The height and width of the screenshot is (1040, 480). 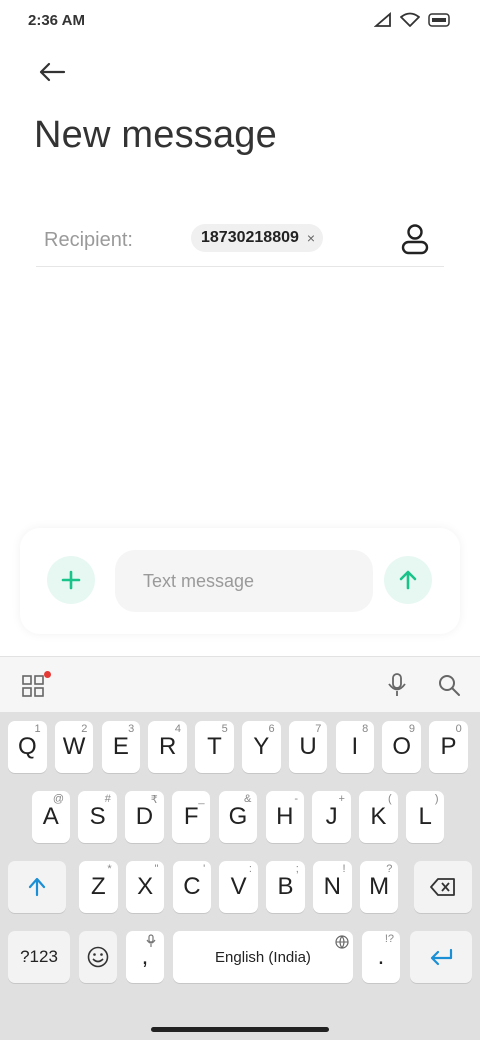 I want to click on enter-key, so click(x=441, y=957).